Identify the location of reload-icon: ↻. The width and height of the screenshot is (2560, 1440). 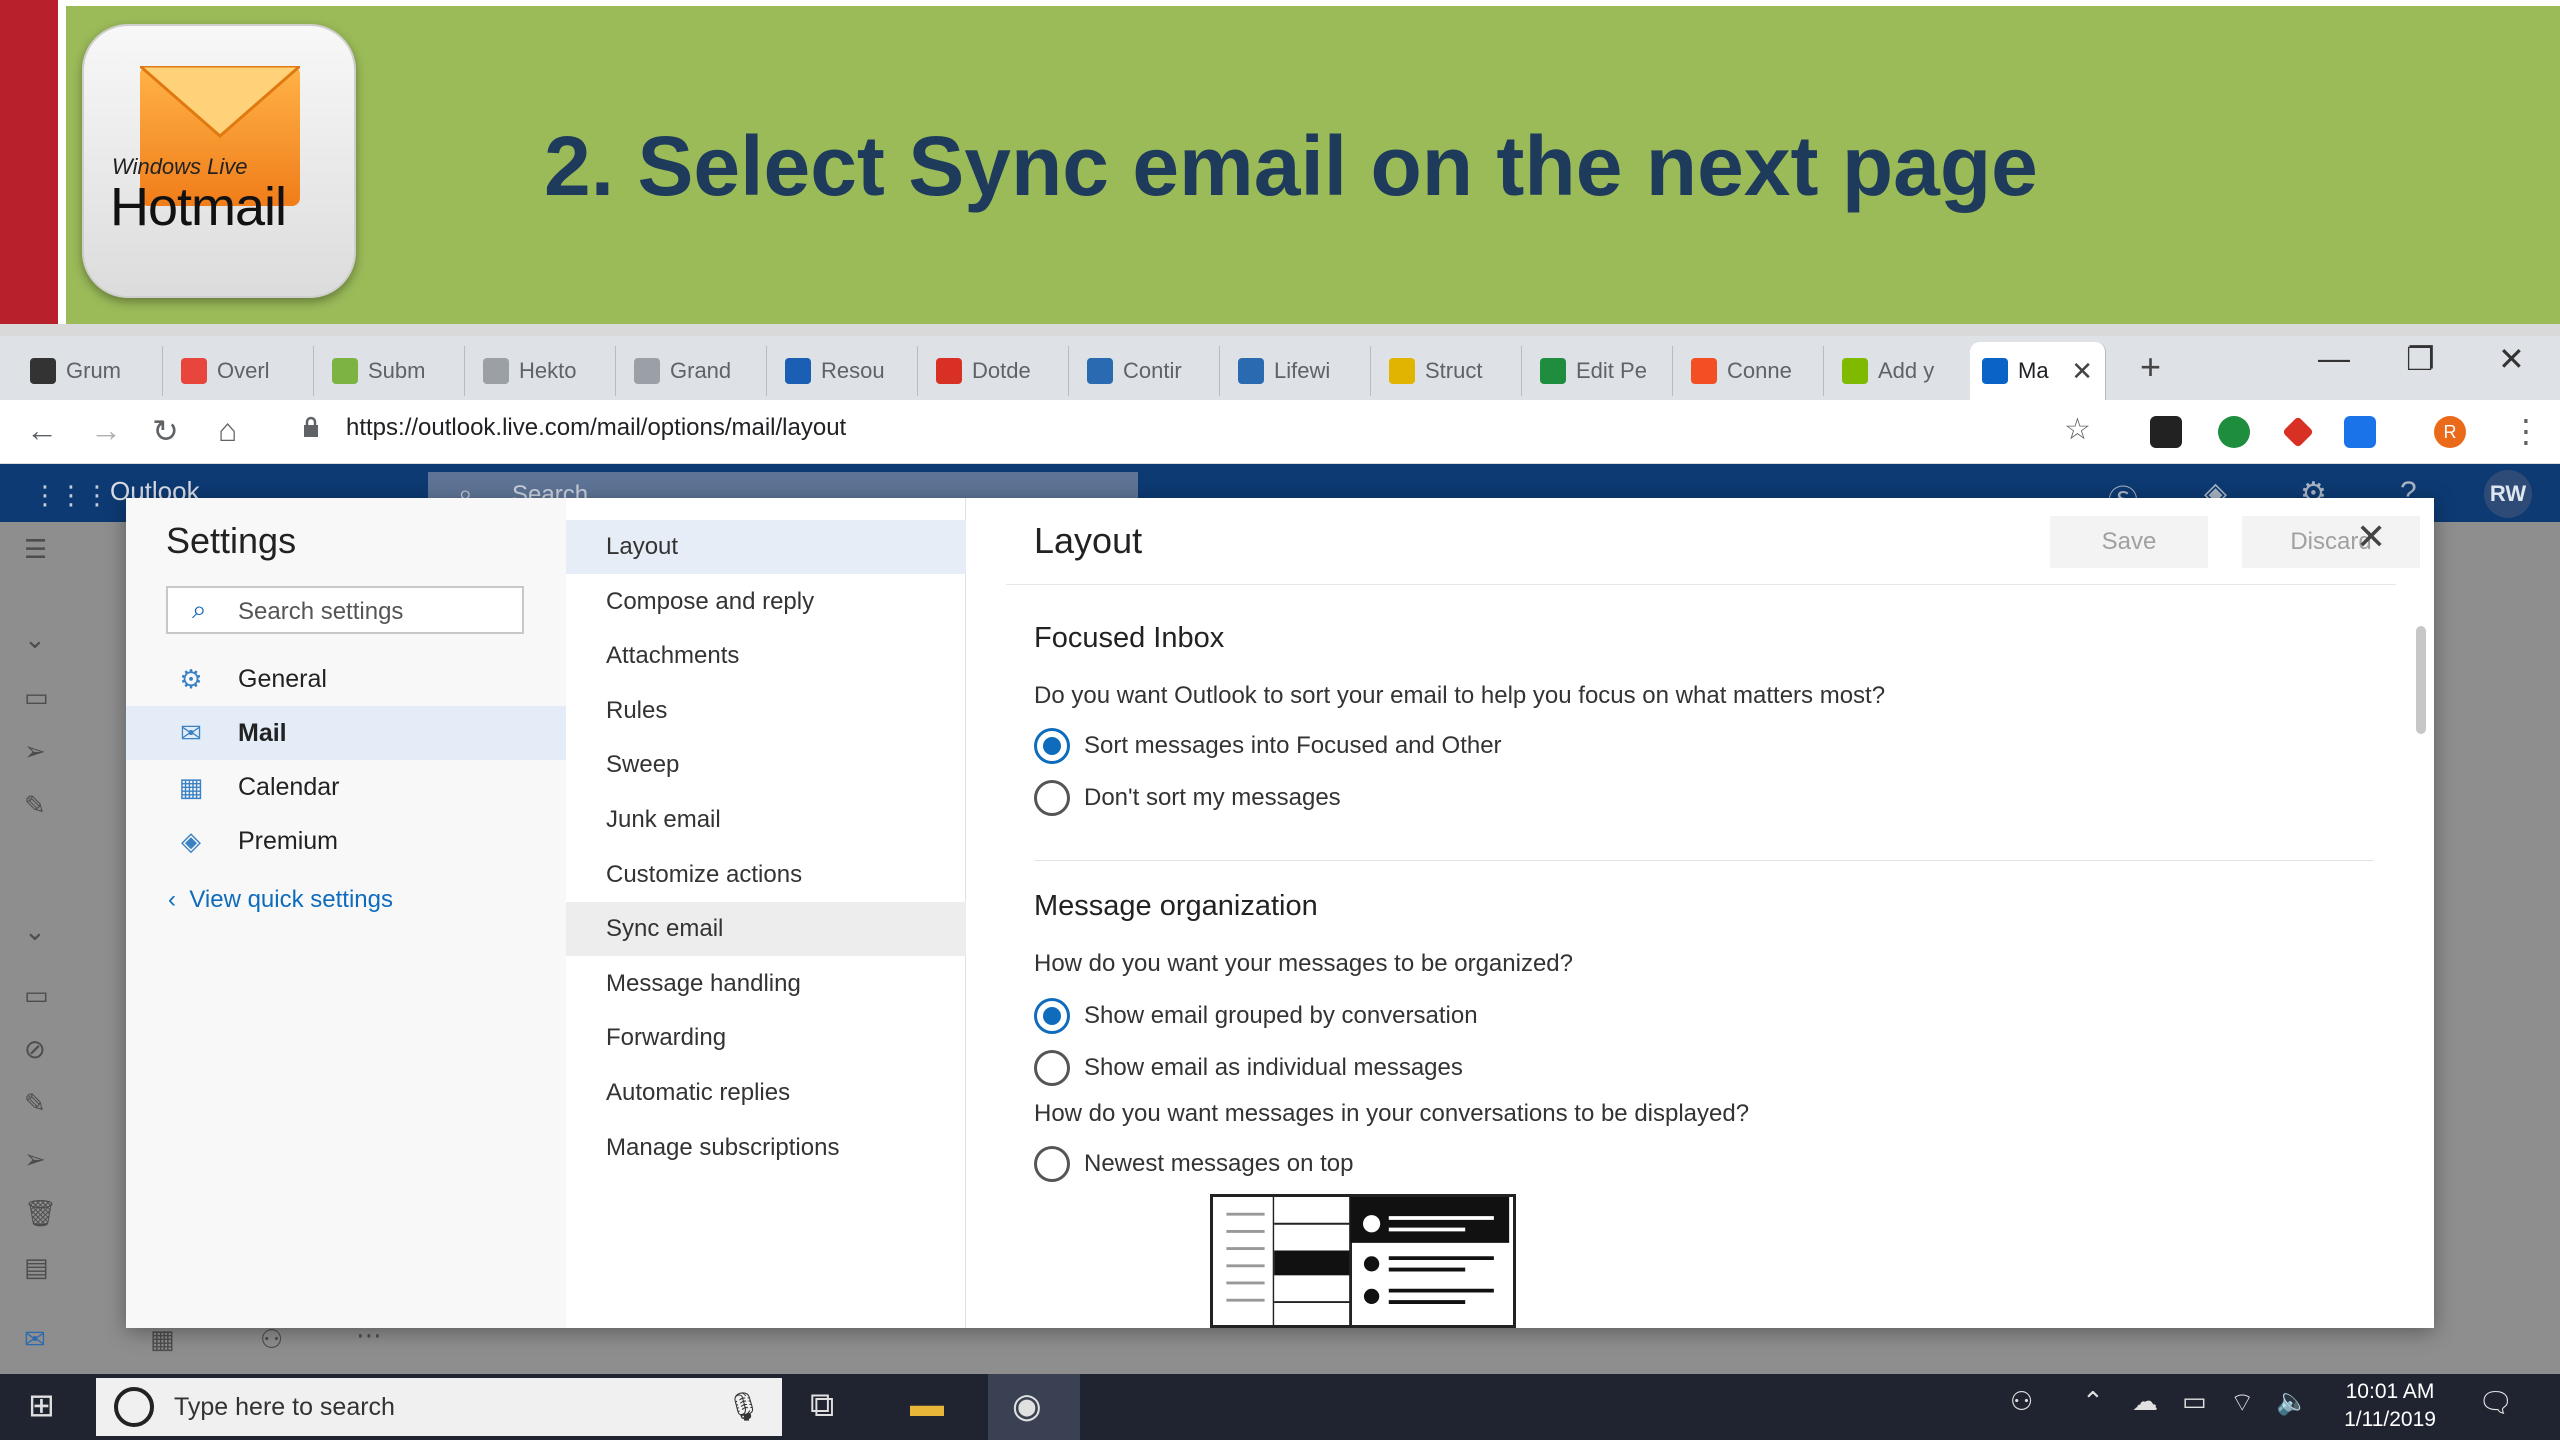
(165, 431).